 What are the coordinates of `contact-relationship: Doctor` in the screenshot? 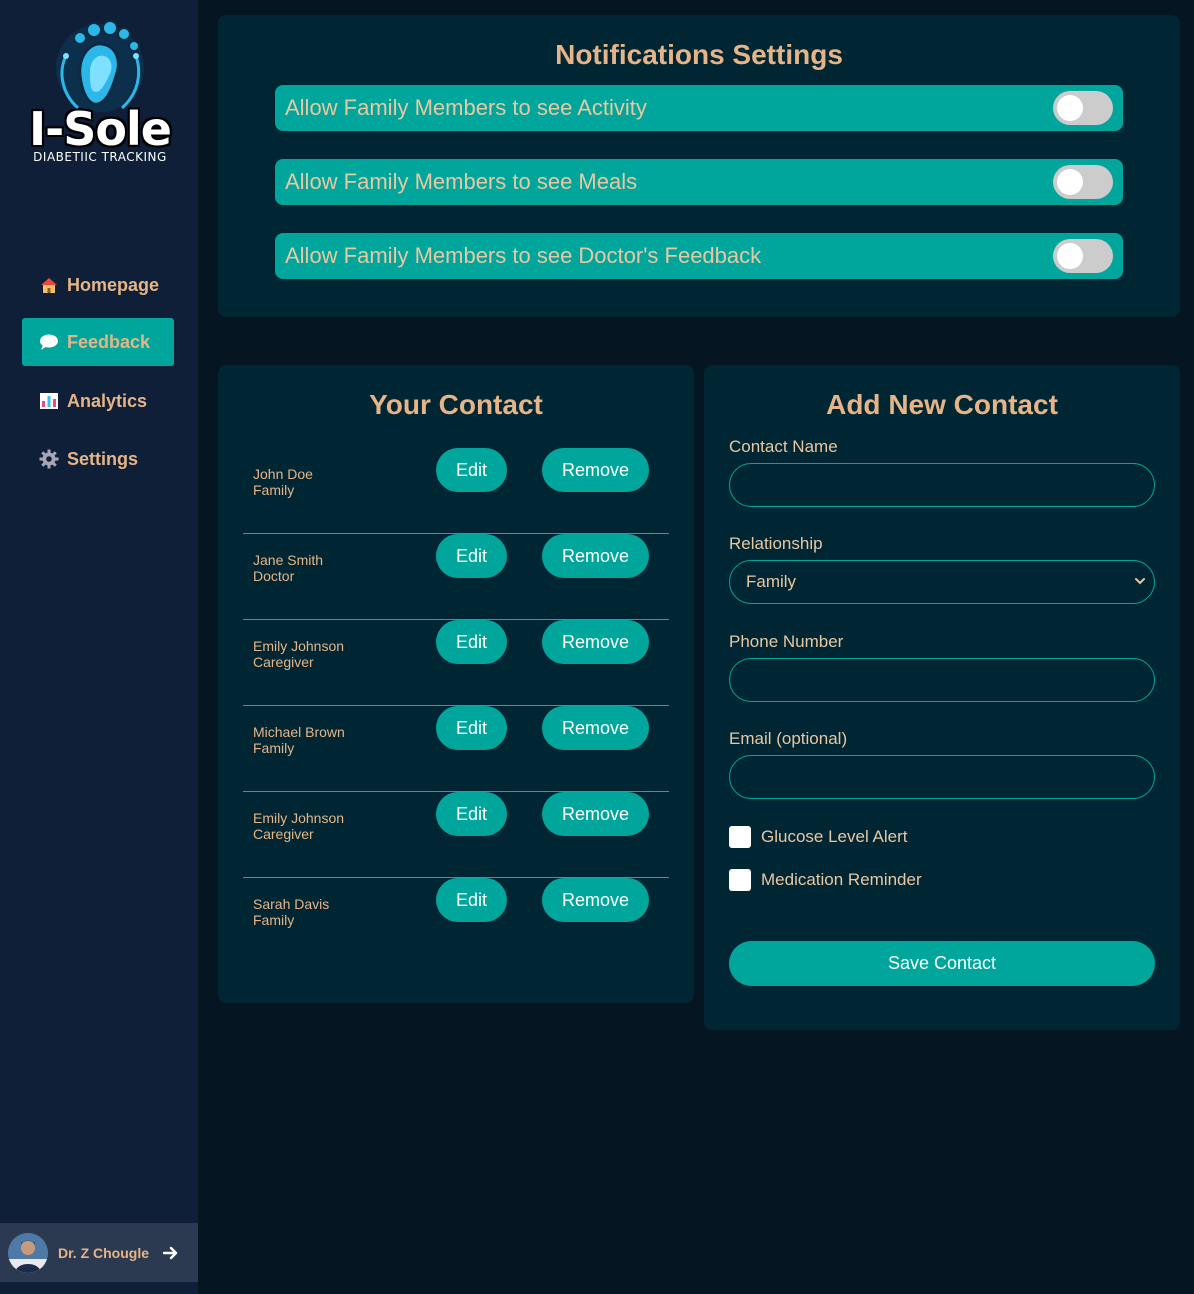 It's located at (274, 576).